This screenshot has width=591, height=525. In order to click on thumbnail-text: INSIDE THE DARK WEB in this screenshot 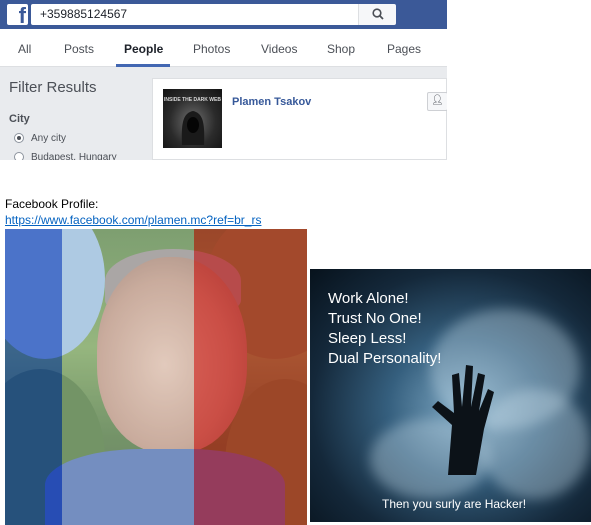, I will do `click(192, 100)`.